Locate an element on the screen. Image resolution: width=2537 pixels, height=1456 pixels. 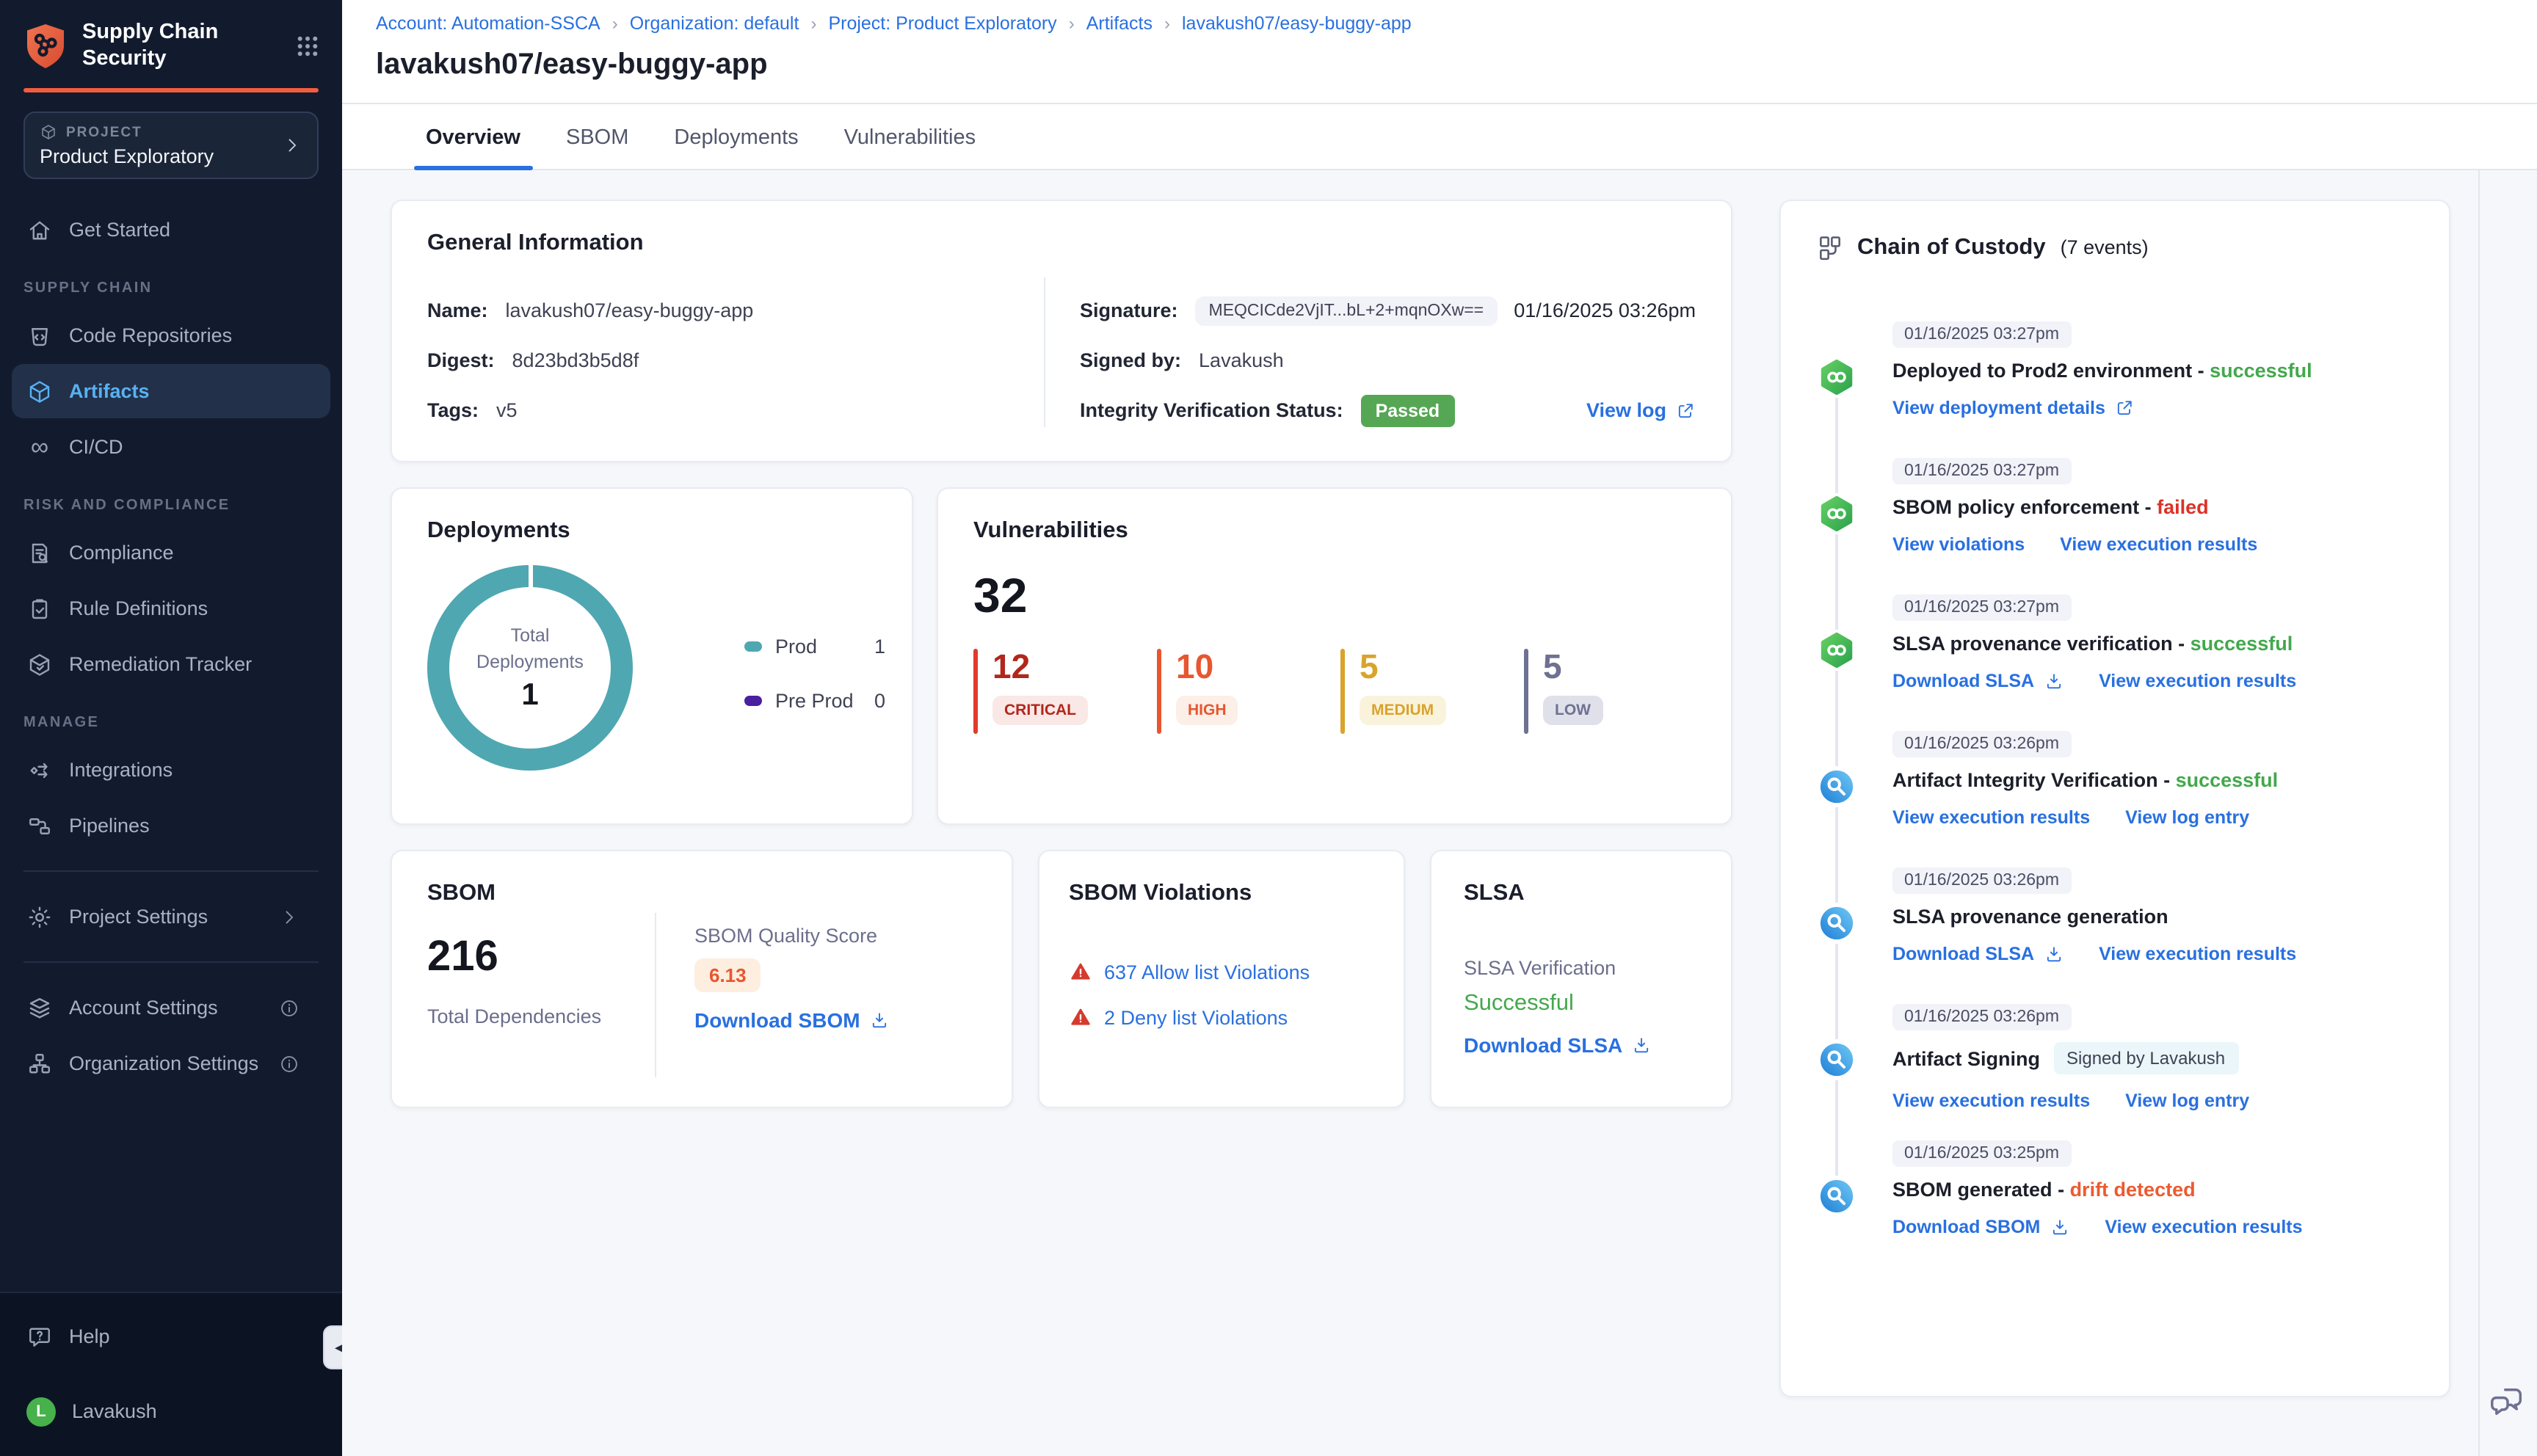
card-title: SLSA is located at coordinates (1494, 893).